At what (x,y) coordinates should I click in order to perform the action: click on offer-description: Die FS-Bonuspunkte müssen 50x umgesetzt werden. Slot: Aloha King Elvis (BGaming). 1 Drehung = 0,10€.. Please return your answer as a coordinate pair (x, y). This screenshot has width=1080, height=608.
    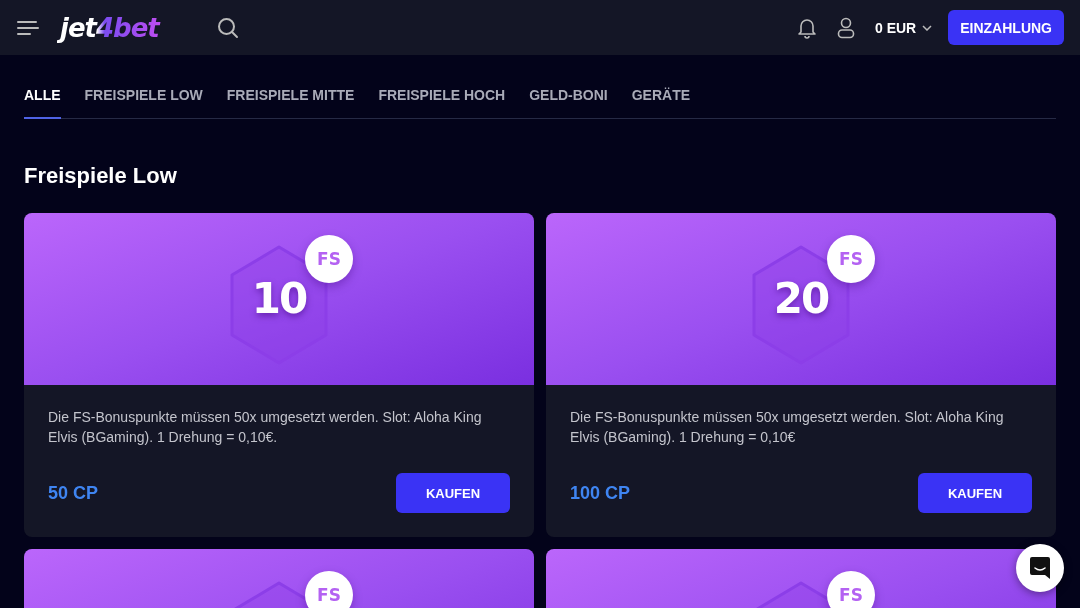
    Looking at the image, I should click on (265, 427).